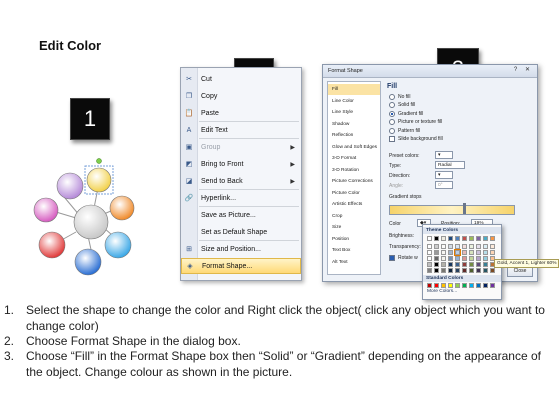  What do you see at coordinates (70, 186) in the screenshot?
I see `diagram-circle-purple` at bounding box center [70, 186].